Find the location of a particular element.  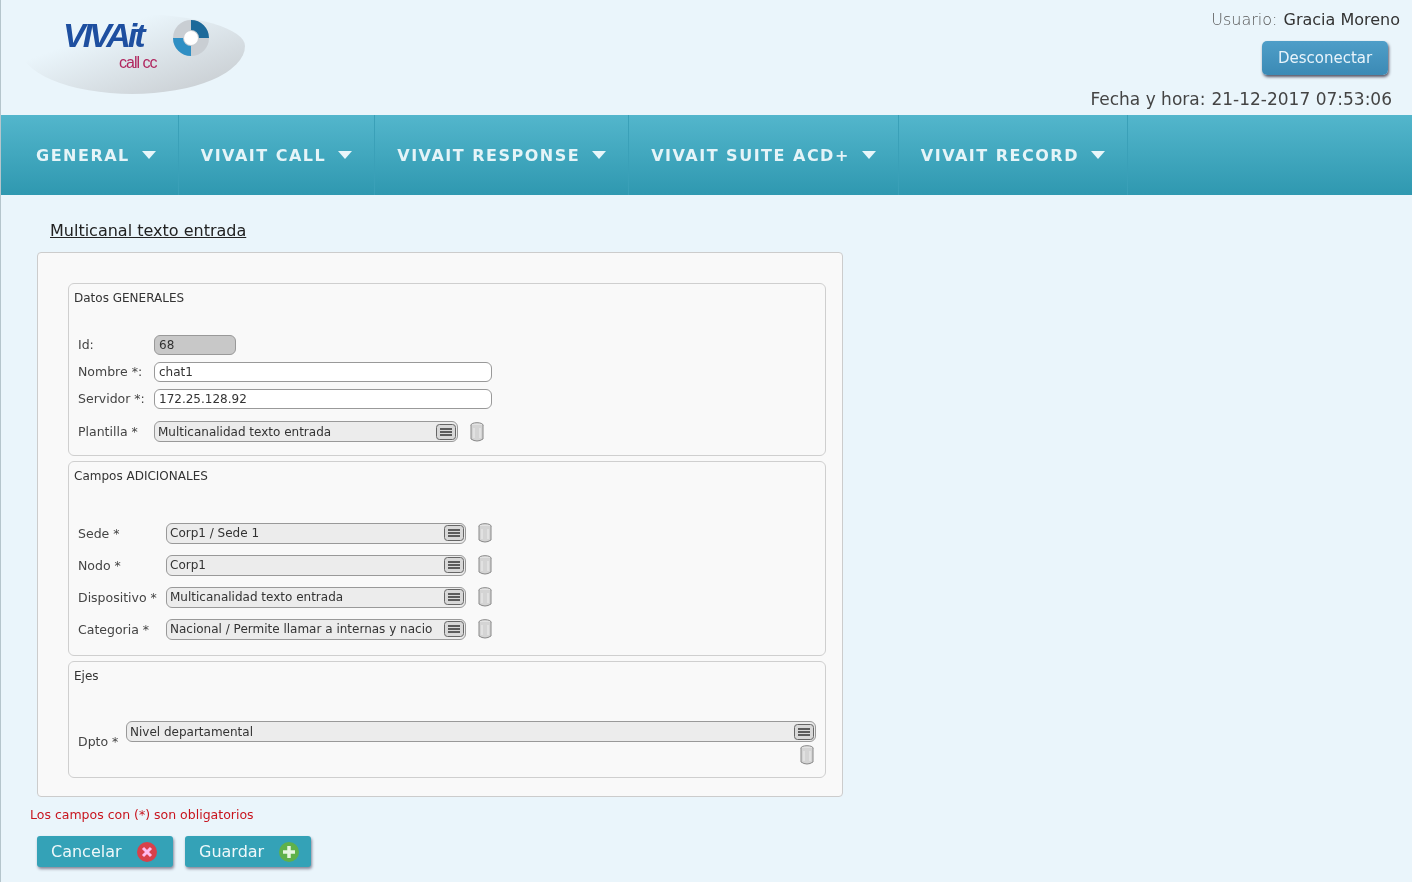

section-legend: Ejes is located at coordinates (447, 692).